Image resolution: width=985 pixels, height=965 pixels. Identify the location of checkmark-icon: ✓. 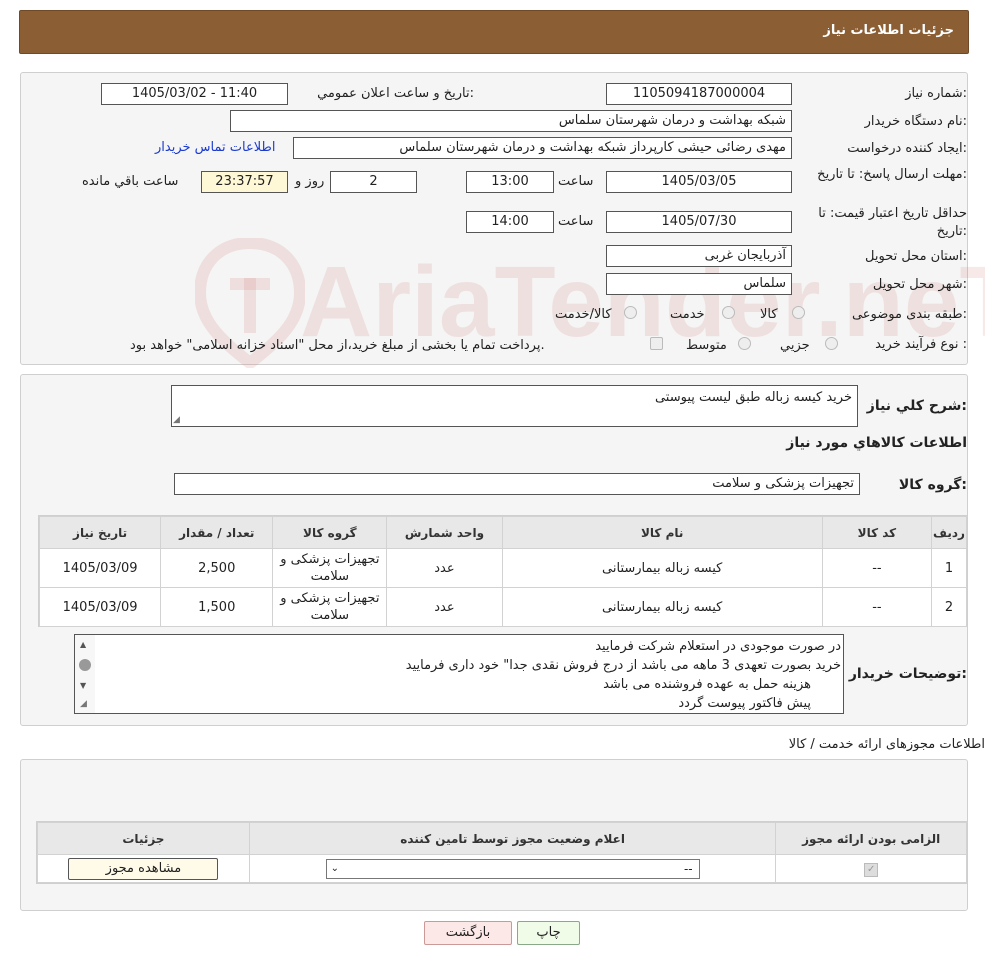
(871, 869).